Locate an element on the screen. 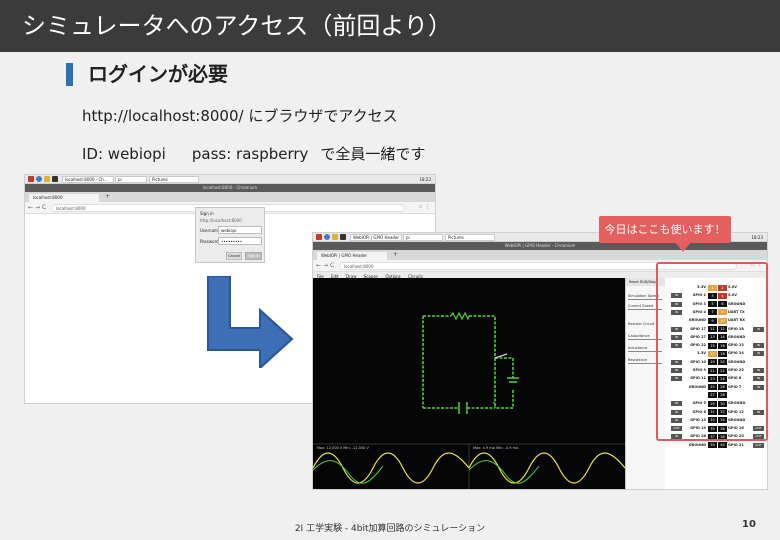 The height and width of the screenshot is (540, 780). browser-tools-icon: ☆⋮ is located at coordinates (425, 207).